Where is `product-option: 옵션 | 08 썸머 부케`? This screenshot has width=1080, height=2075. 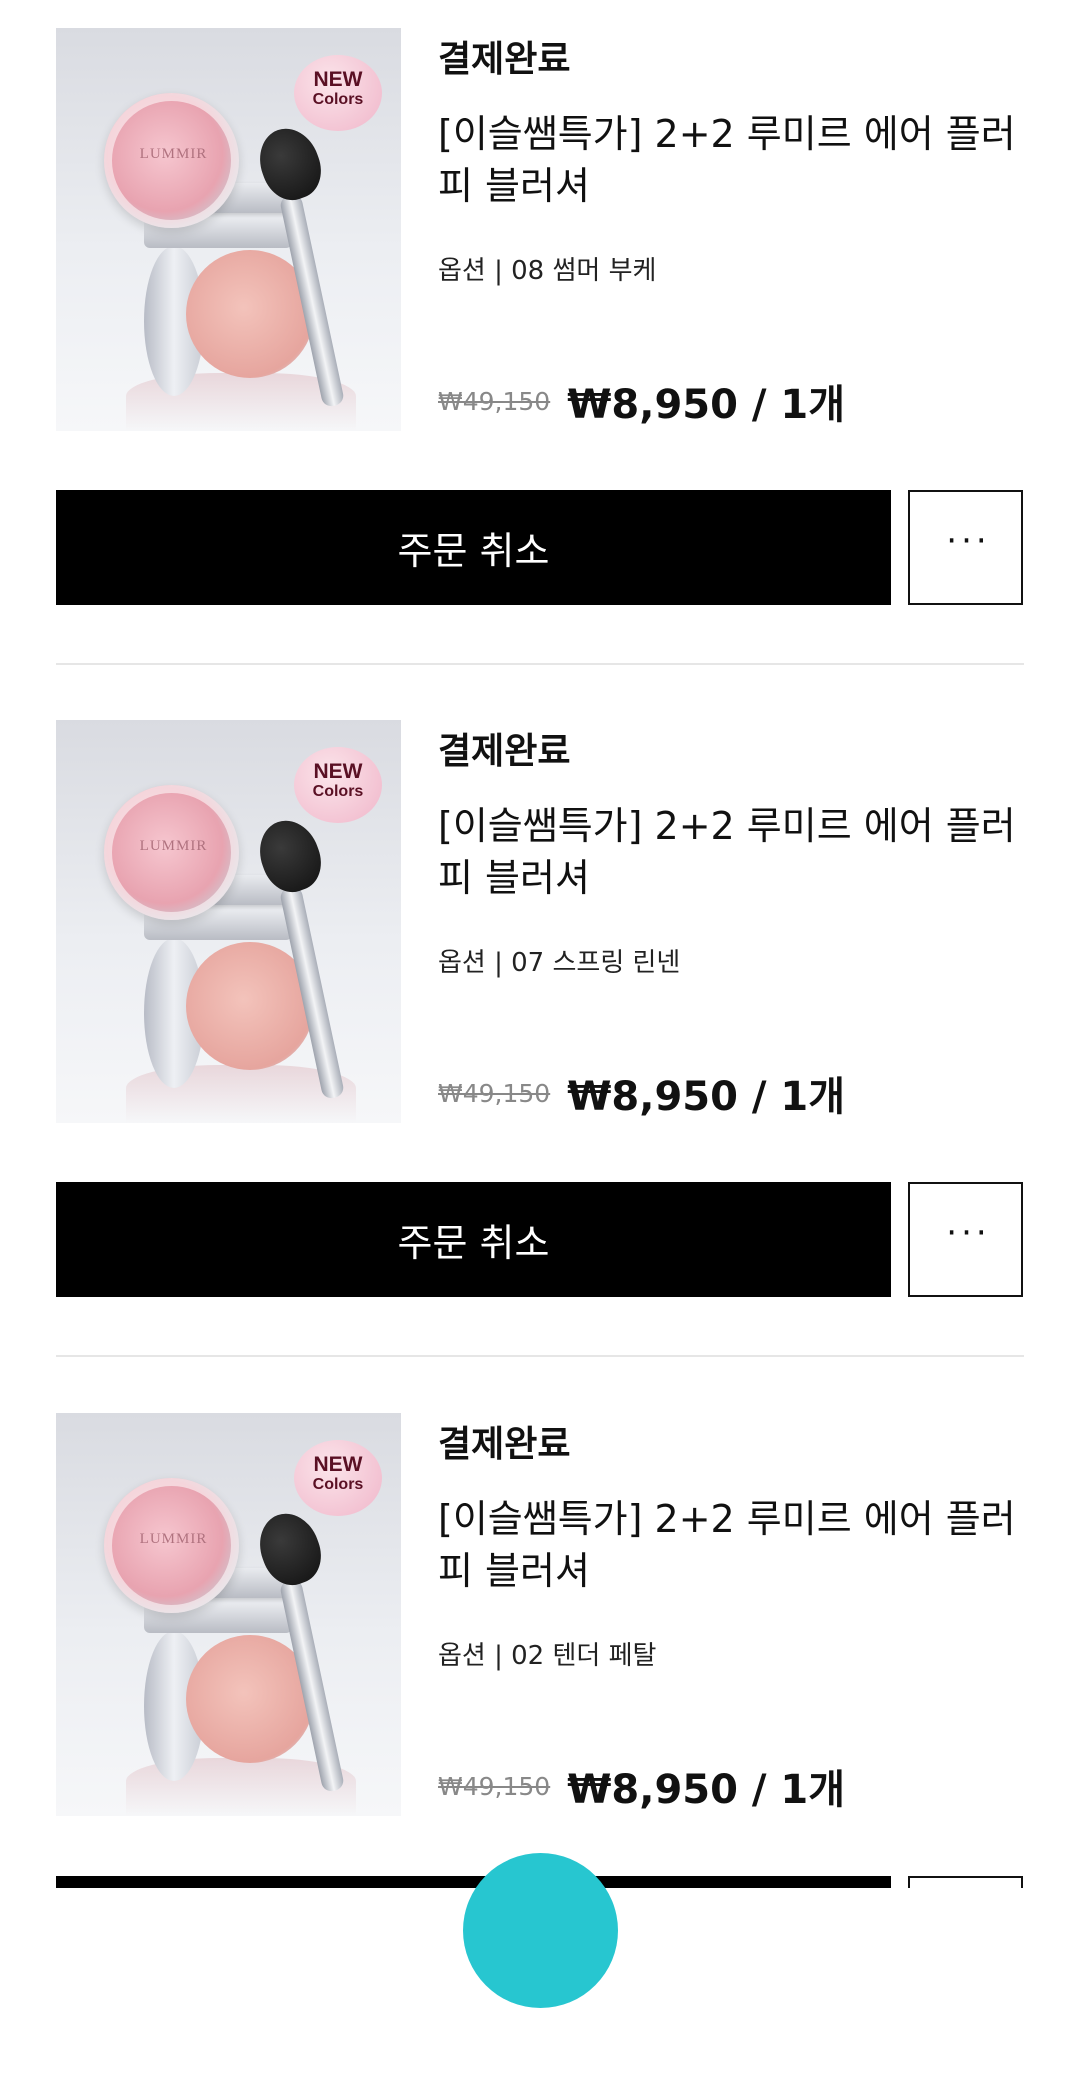 product-option: 옵션 | 08 썸머 부케 is located at coordinates (547, 271).